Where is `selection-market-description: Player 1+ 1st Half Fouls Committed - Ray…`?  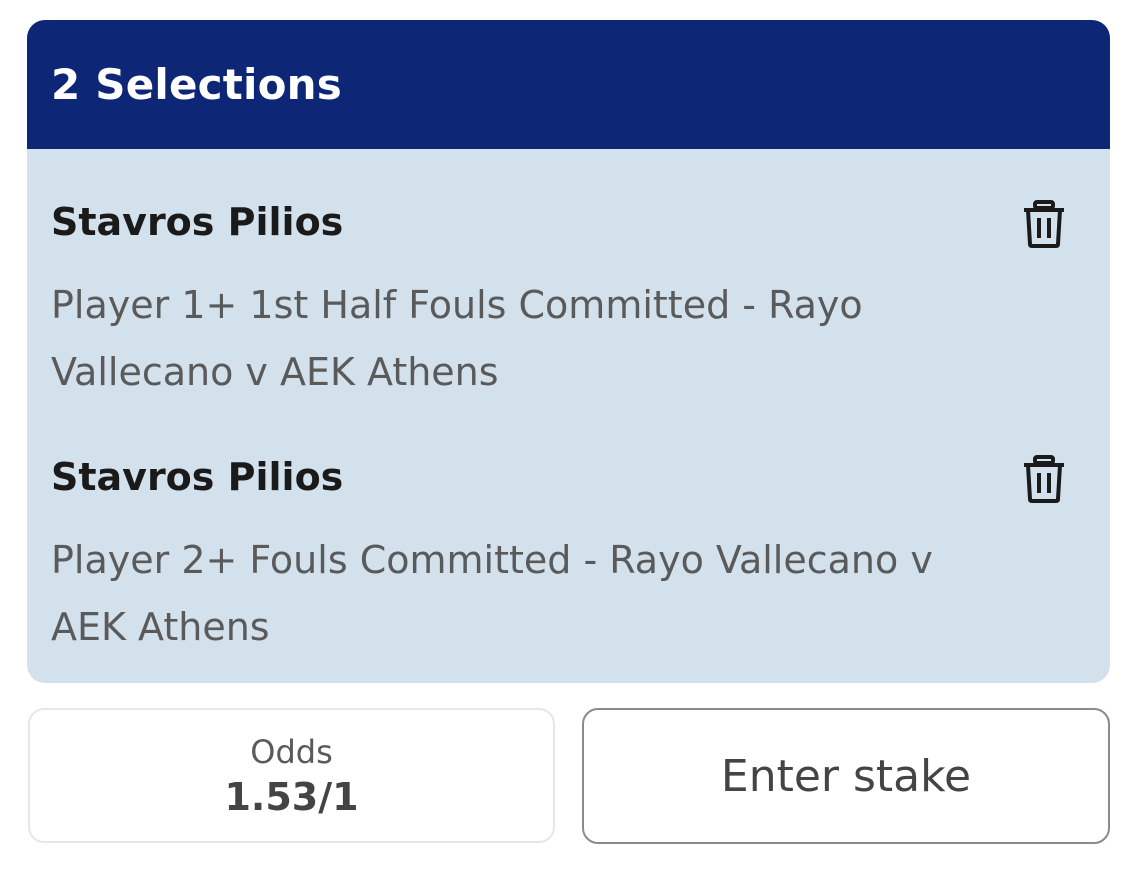 selection-market-description: Player 1+ 1st Half Fouls Committed - Ray… is located at coordinates (457, 338).